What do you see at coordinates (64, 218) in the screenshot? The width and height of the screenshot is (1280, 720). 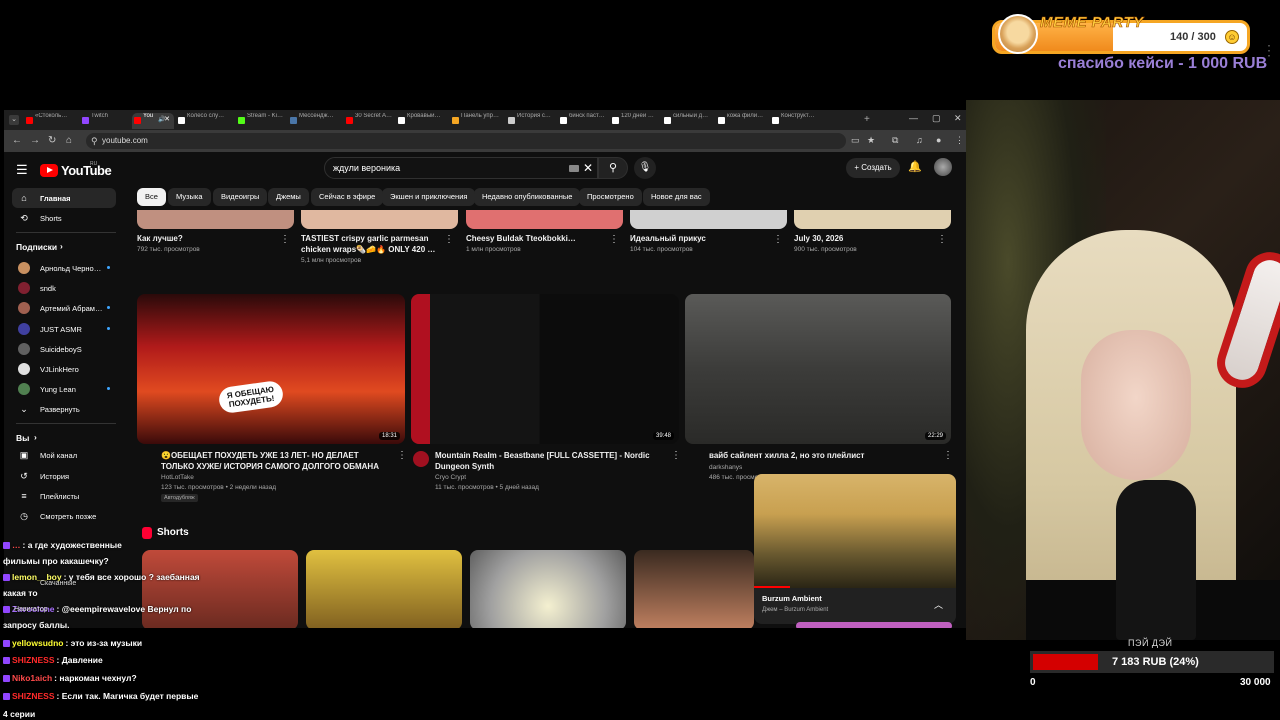 I see `sidebar-item-shorts: ⟲ Shorts` at bounding box center [64, 218].